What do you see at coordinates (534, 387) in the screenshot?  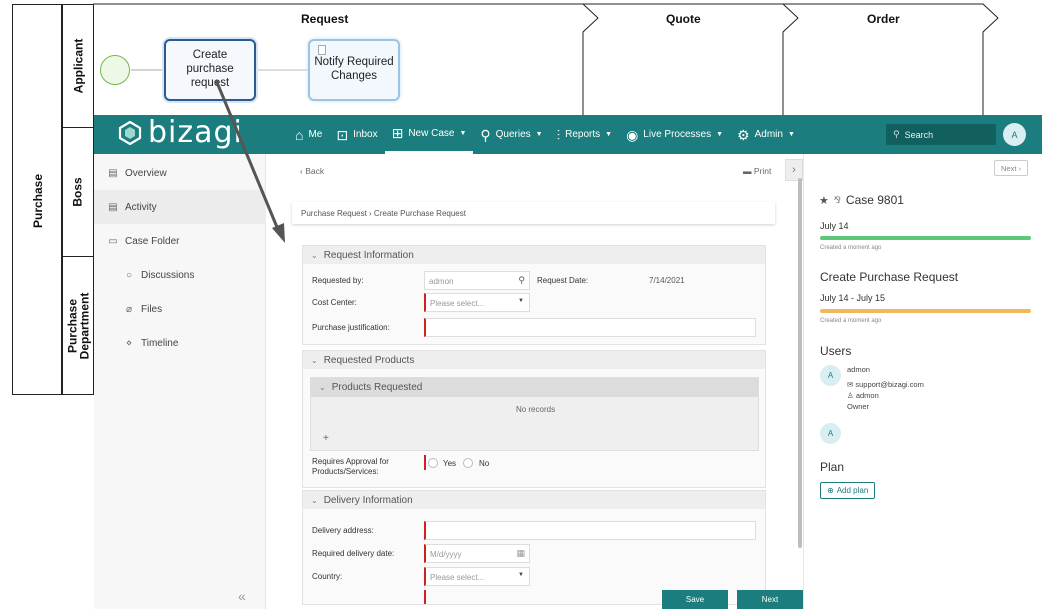 I see `grid-header-products-requested: ⌄ Products Requested` at bounding box center [534, 387].